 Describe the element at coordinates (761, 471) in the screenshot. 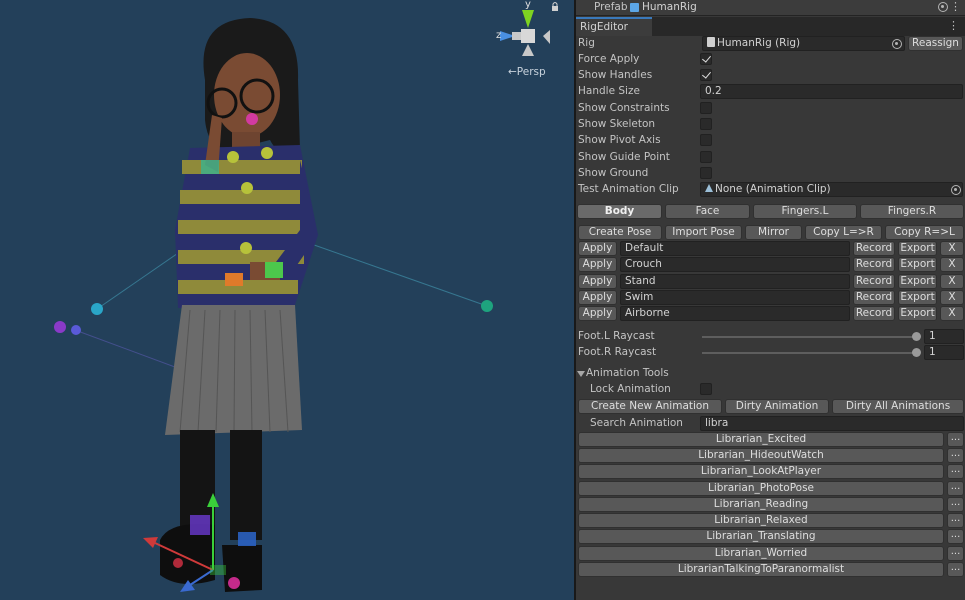

I see `animation-result-button: Librarian_LookAtPlayer` at that location.